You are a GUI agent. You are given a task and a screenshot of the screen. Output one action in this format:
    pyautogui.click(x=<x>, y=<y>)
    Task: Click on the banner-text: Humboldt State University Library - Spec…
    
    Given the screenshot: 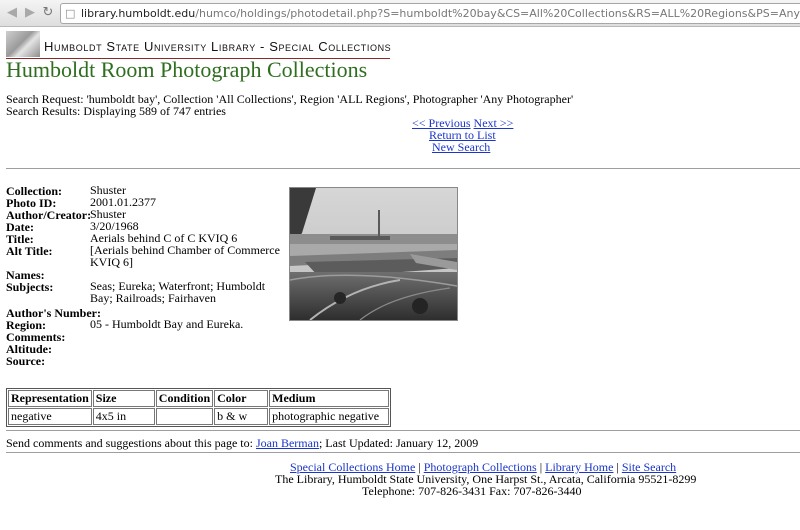 What is the action you would take?
    pyautogui.click(x=218, y=46)
    